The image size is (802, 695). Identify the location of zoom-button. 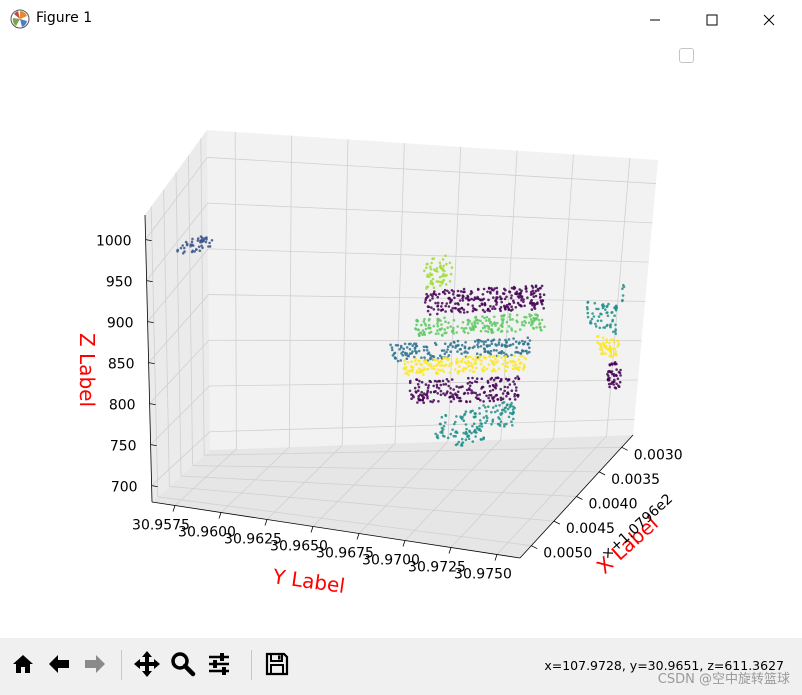
(183, 664).